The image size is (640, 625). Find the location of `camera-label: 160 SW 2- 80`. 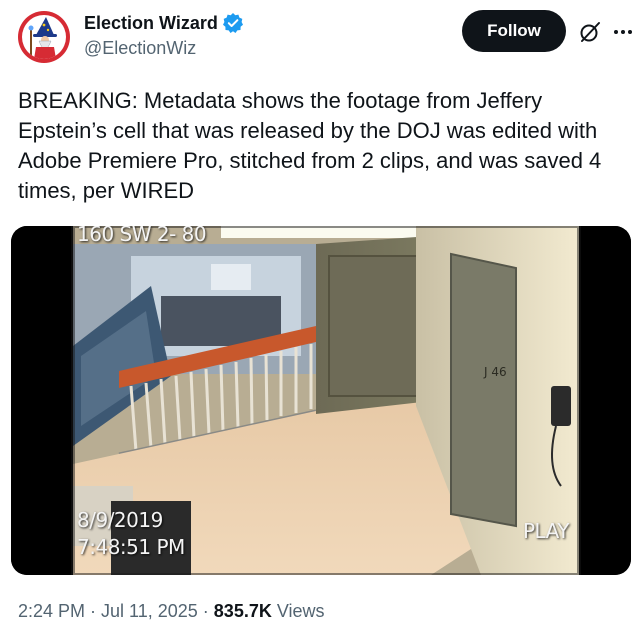

camera-label: 160 SW 2- 80 is located at coordinates (142, 236).